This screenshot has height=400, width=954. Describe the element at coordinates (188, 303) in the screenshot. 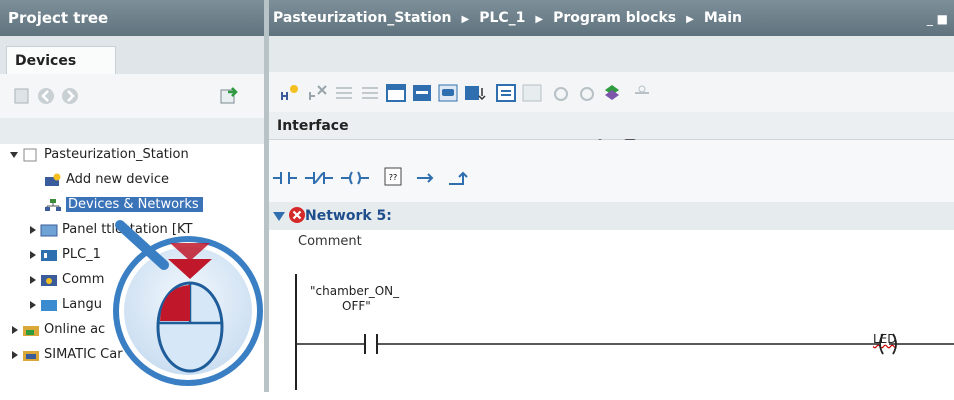

I see `mouse-click-cursor-icon` at that location.